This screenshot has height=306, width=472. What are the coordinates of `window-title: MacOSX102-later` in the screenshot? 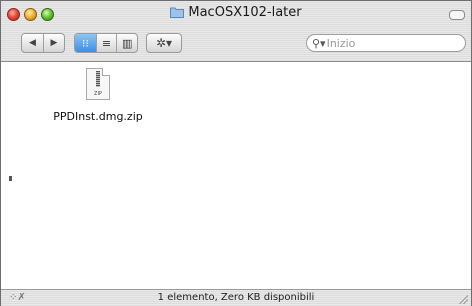 It's located at (236, 12).